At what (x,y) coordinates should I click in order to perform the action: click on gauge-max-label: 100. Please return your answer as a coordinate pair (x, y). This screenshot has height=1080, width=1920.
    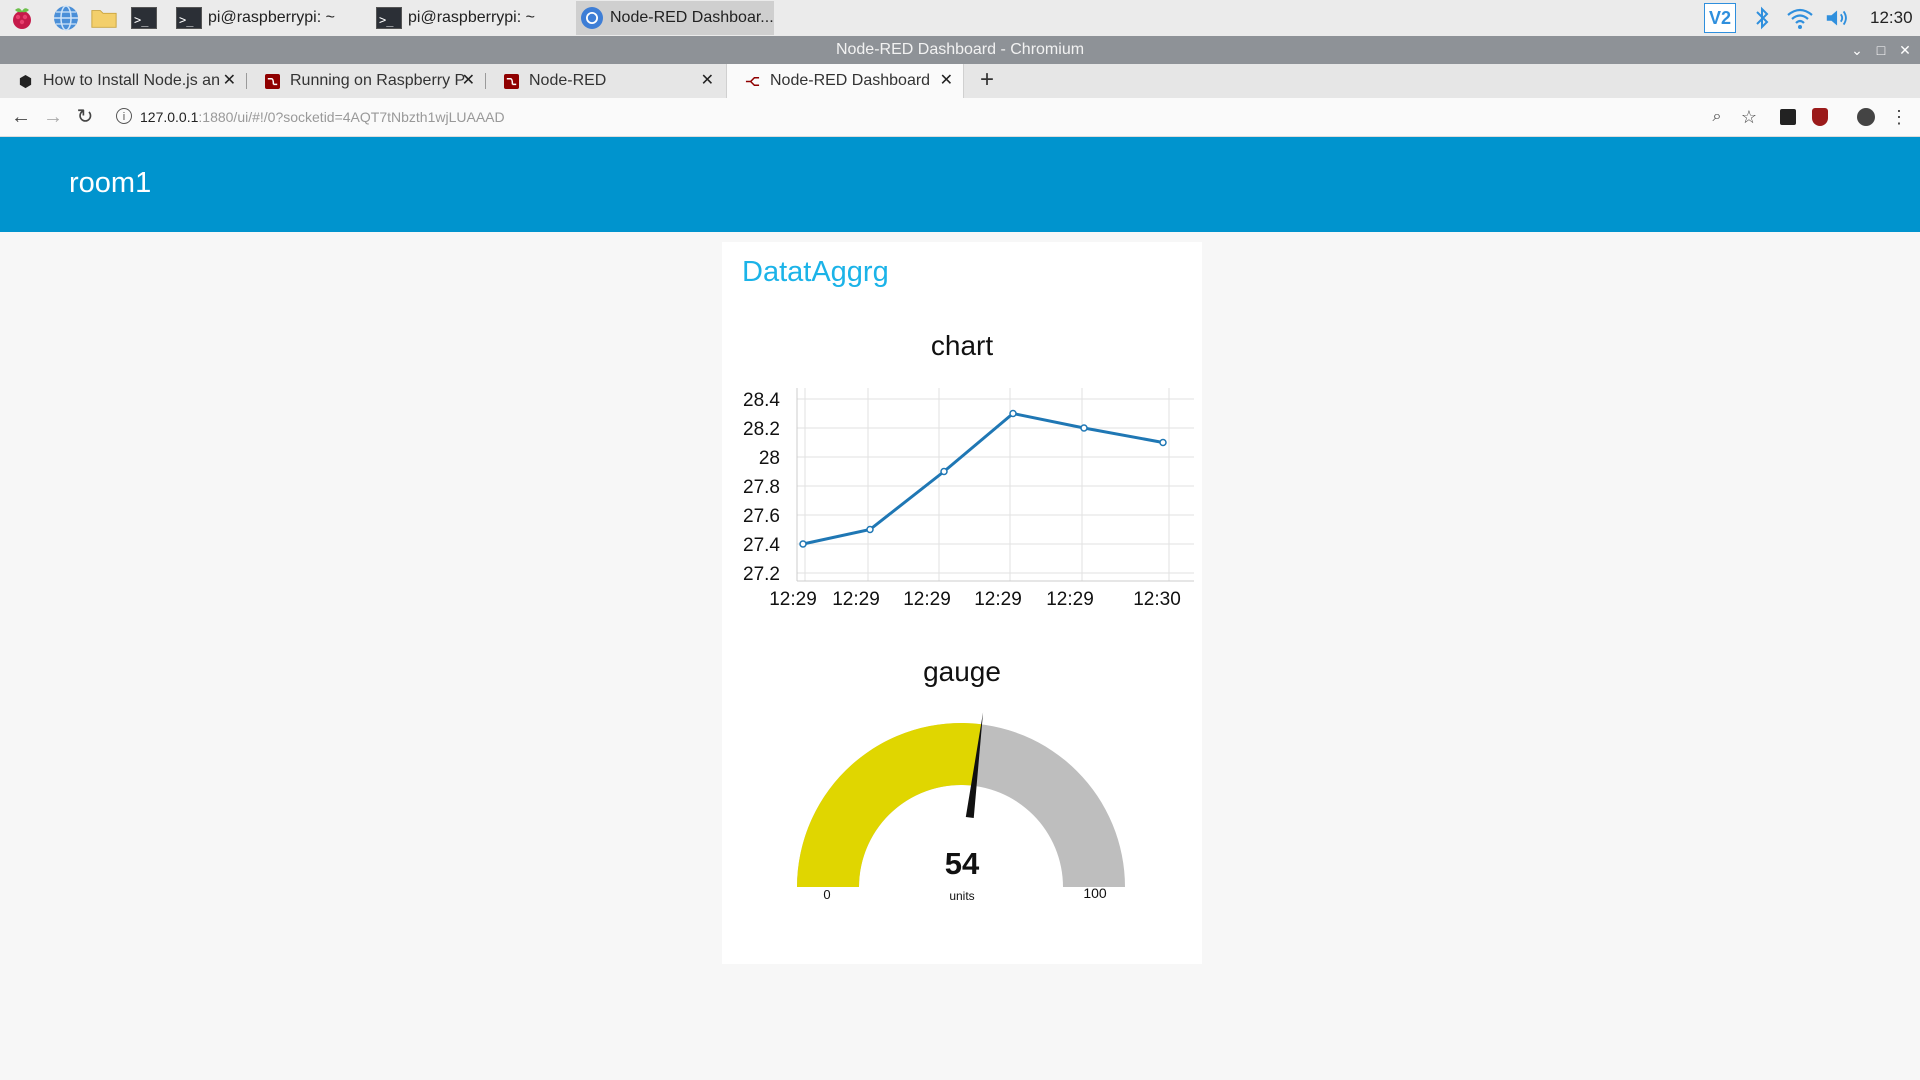
    Looking at the image, I should click on (1095, 893).